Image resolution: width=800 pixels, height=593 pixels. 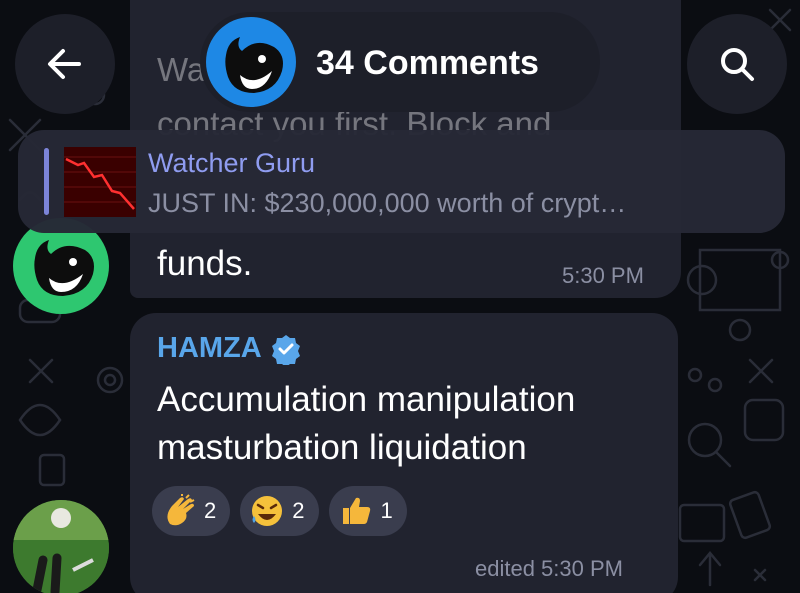 What do you see at coordinates (427, 63) in the screenshot?
I see `page-title: 34 Comments` at bounding box center [427, 63].